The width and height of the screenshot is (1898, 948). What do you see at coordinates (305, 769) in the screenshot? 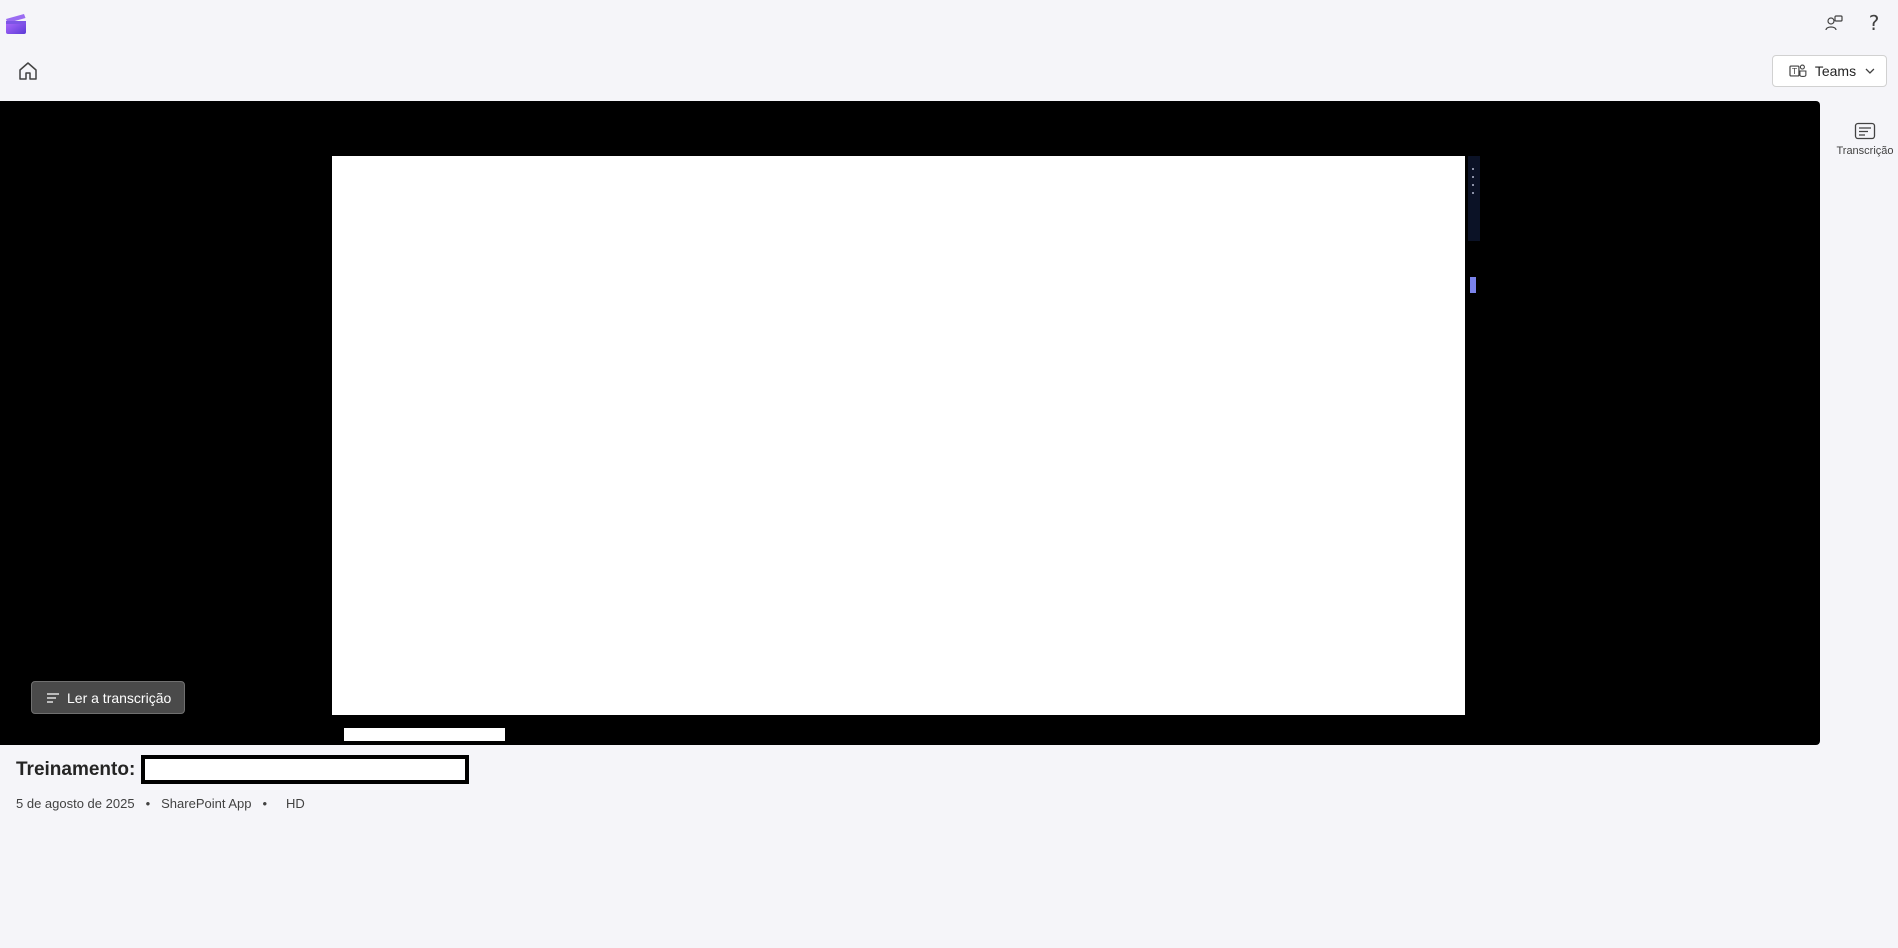
I see `video-title-redacted` at bounding box center [305, 769].